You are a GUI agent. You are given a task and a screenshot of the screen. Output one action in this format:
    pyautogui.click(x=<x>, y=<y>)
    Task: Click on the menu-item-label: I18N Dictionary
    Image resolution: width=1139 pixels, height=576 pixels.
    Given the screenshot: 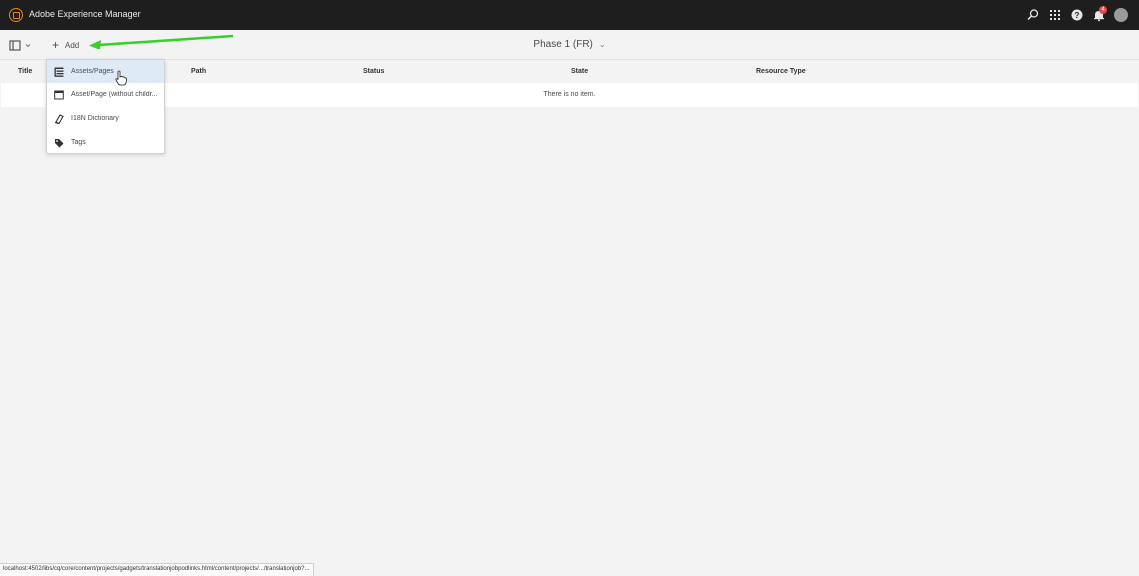 What is the action you would take?
    pyautogui.click(x=95, y=118)
    